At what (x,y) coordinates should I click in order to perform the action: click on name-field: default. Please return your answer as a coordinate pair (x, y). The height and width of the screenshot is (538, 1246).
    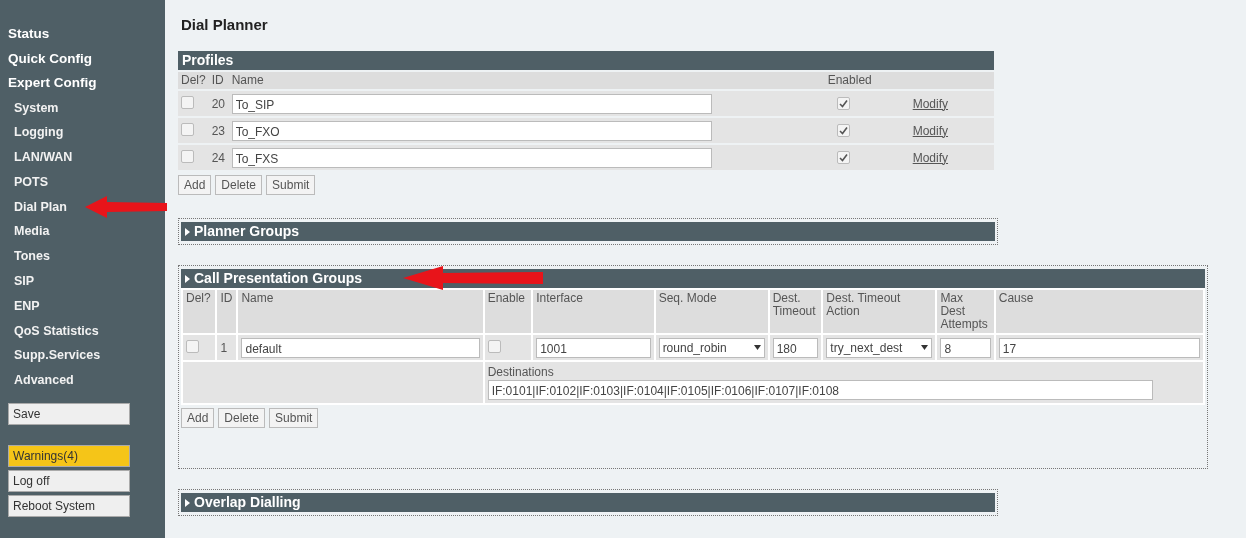
    Looking at the image, I should click on (360, 347).